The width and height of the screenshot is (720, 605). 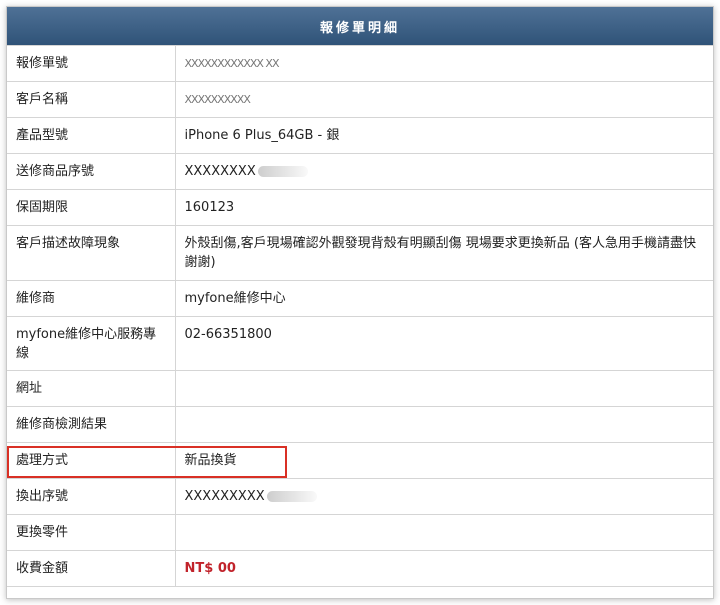 What do you see at coordinates (210, 568) in the screenshot?
I see `fee-amount: NT$ 00` at bounding box center [210, 568].